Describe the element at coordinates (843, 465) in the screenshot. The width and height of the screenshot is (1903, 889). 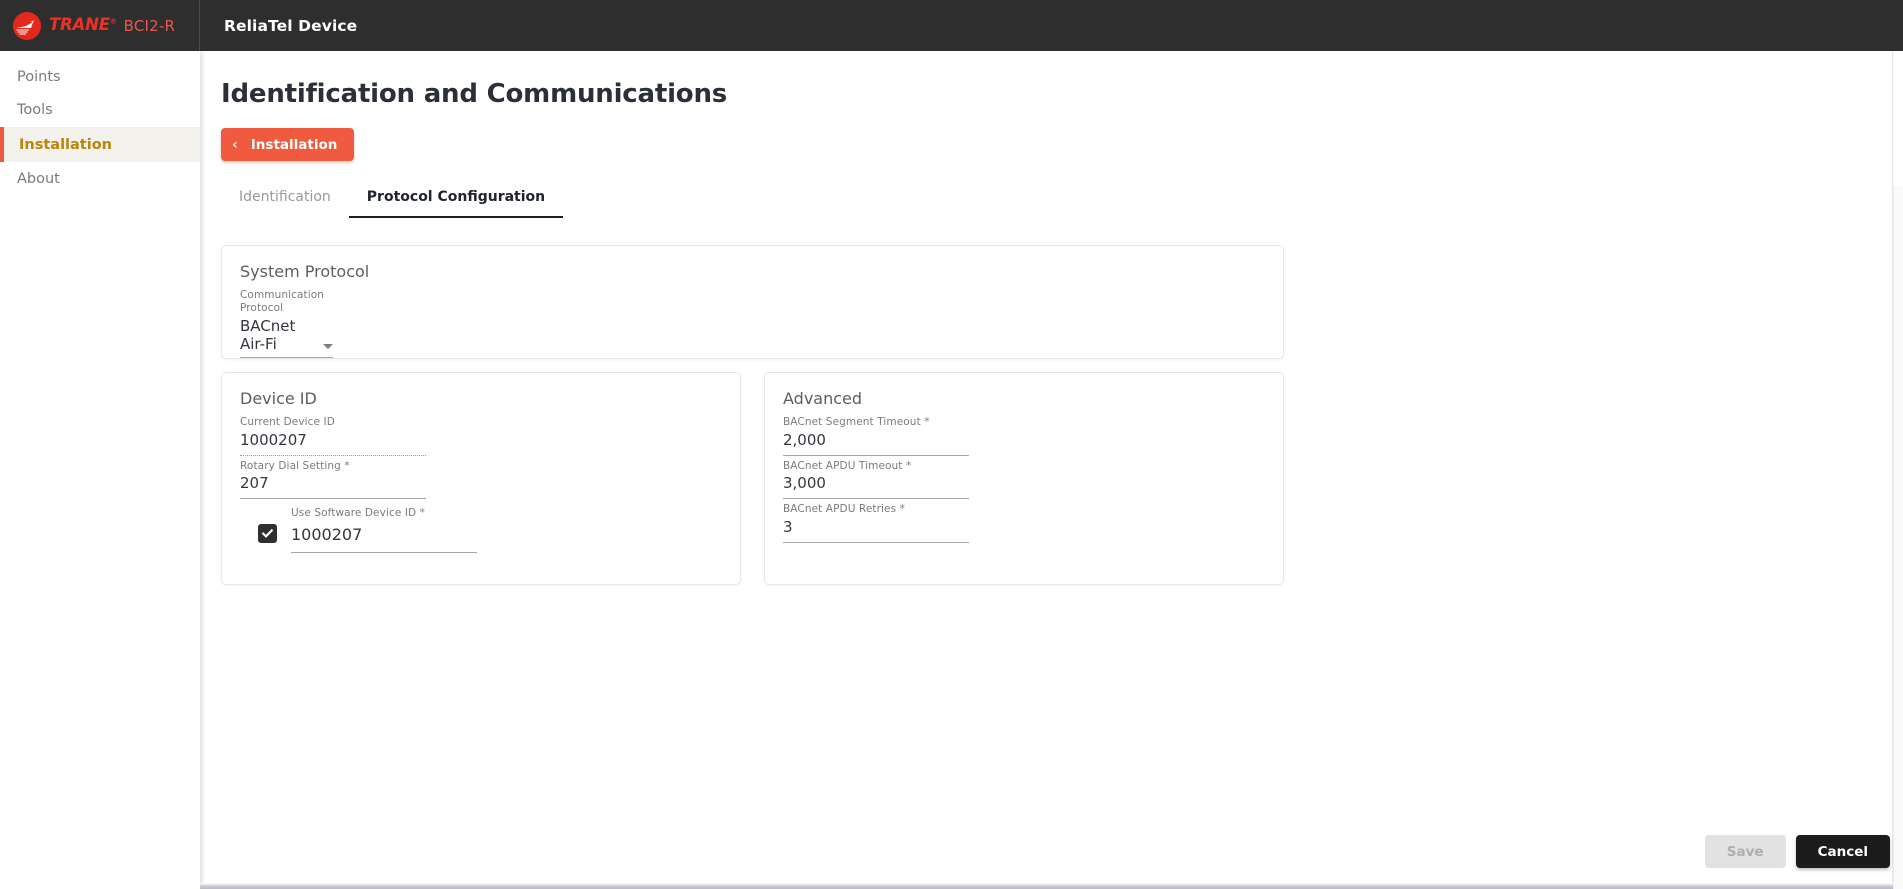
I see `field-label-text: BACnet APDU Timeout` at that location.